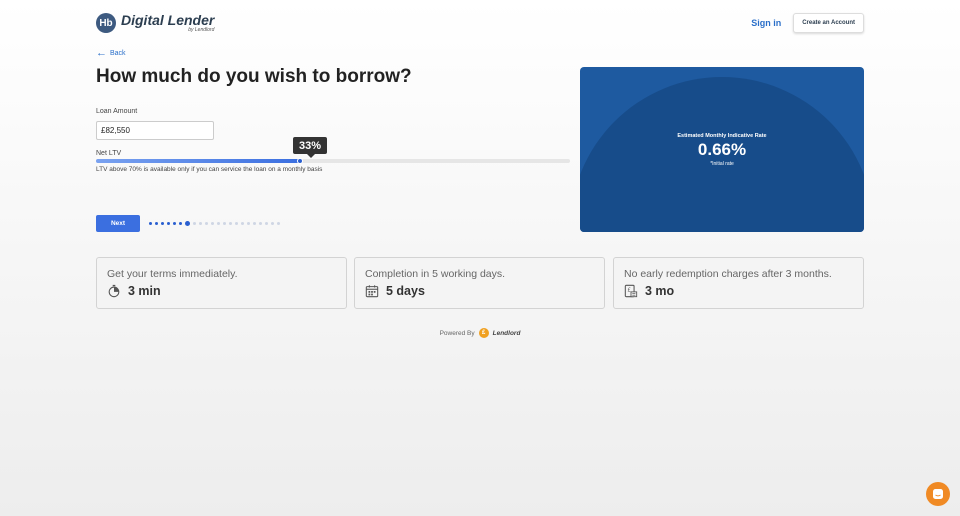 The height and width of the screenshot is (516, 960). Describe the element at coordinates (168, 20) in the screenshot. I see `logo-title: Digital Lender` at that location.